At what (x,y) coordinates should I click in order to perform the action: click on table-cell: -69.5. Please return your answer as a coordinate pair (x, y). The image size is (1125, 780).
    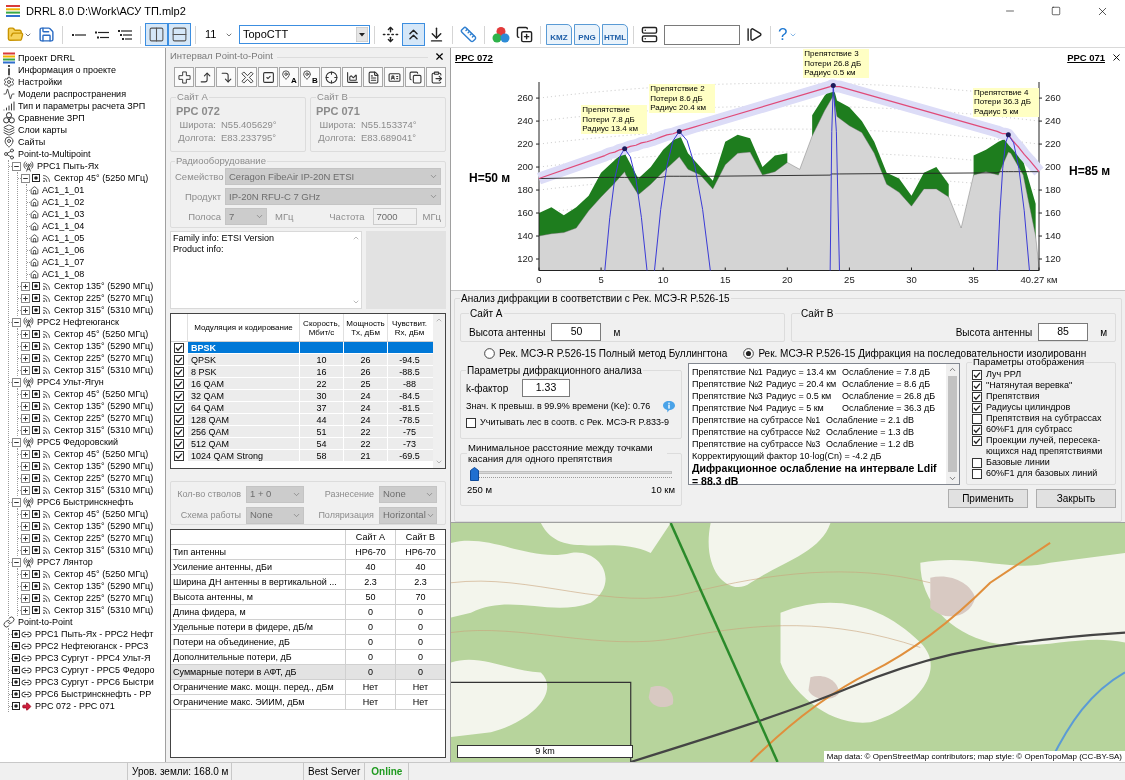
    Looking at the image, I should click on (409, 456).